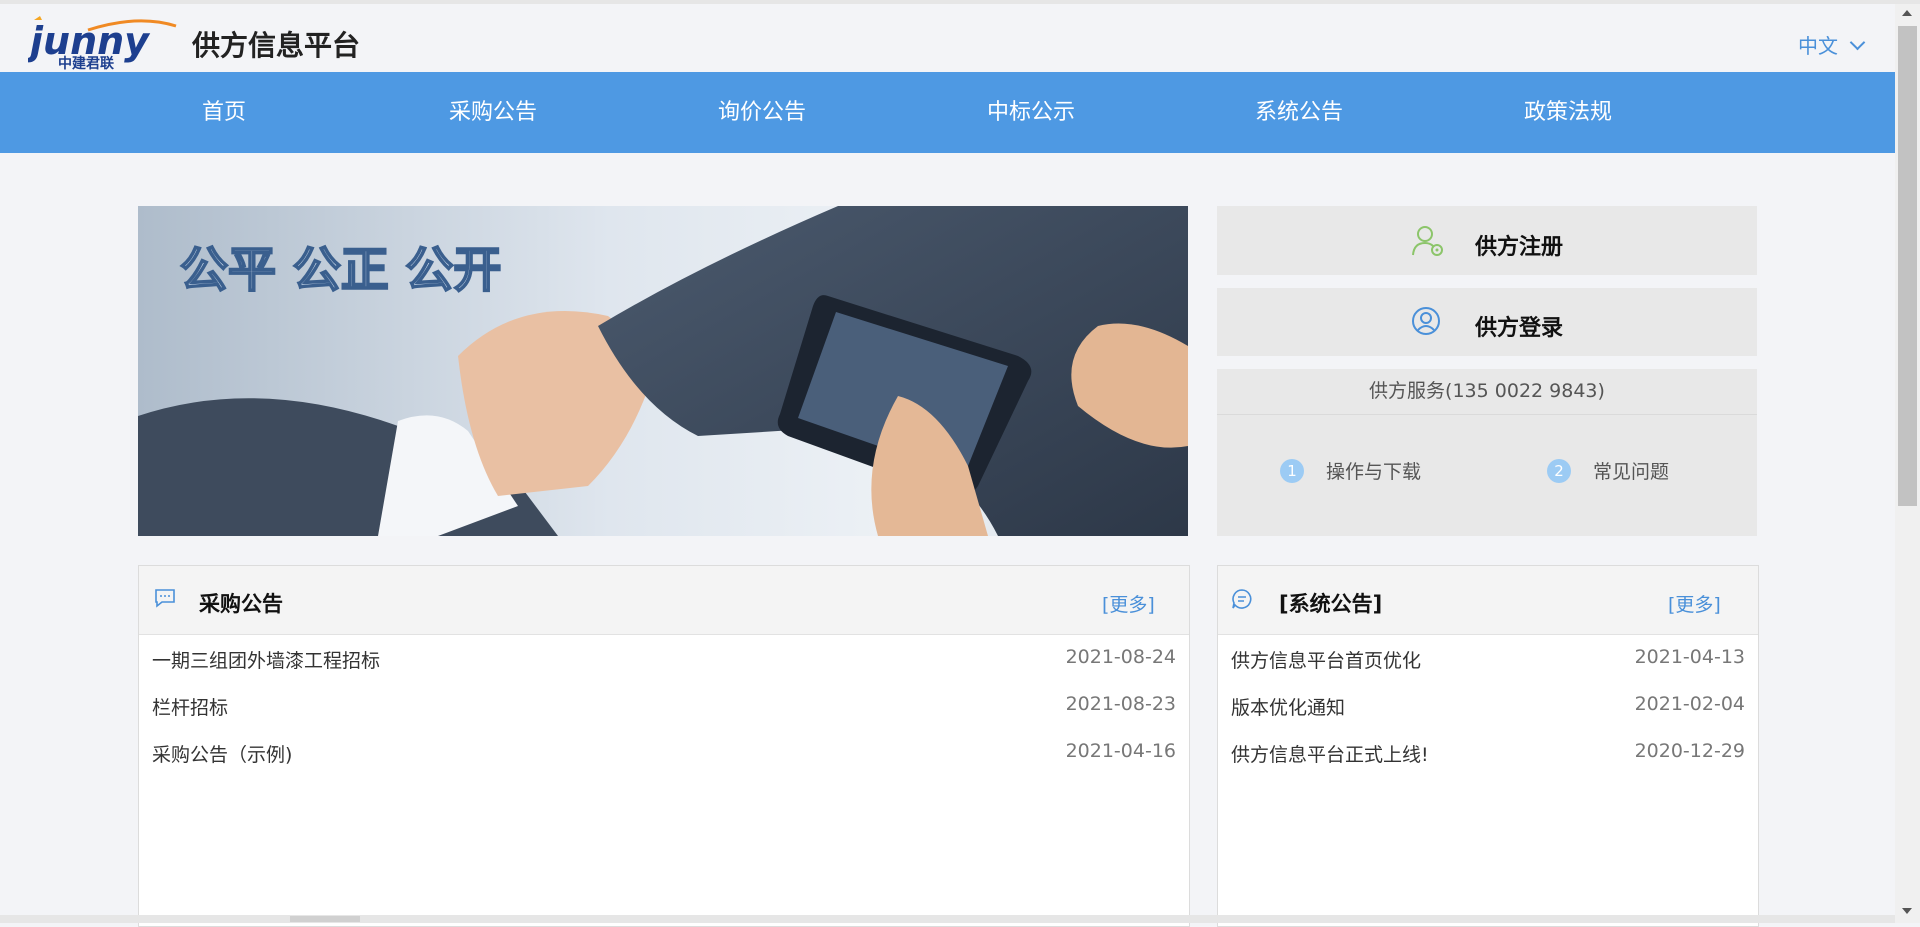 This screenshot has width=1920, height=927. What do you see at coordinates (1488, 600) in the screenshot?
I see `system-panel-header: [系统公告] [更多]` at bounding box center [1488, 600].